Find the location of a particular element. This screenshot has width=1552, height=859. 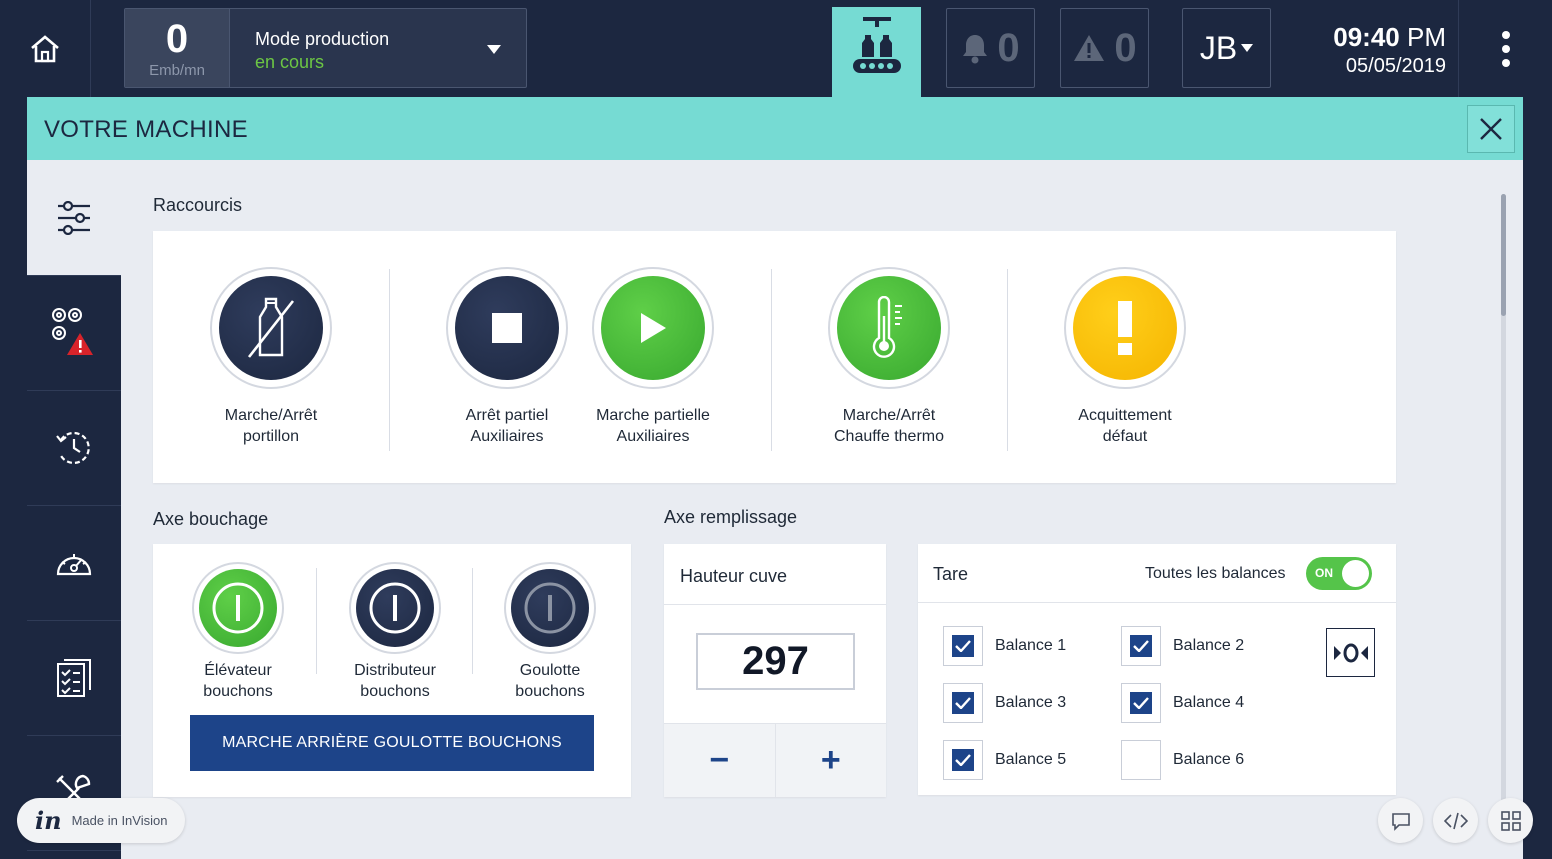

sidebar-item-settings is located at coordinates (74, 218).